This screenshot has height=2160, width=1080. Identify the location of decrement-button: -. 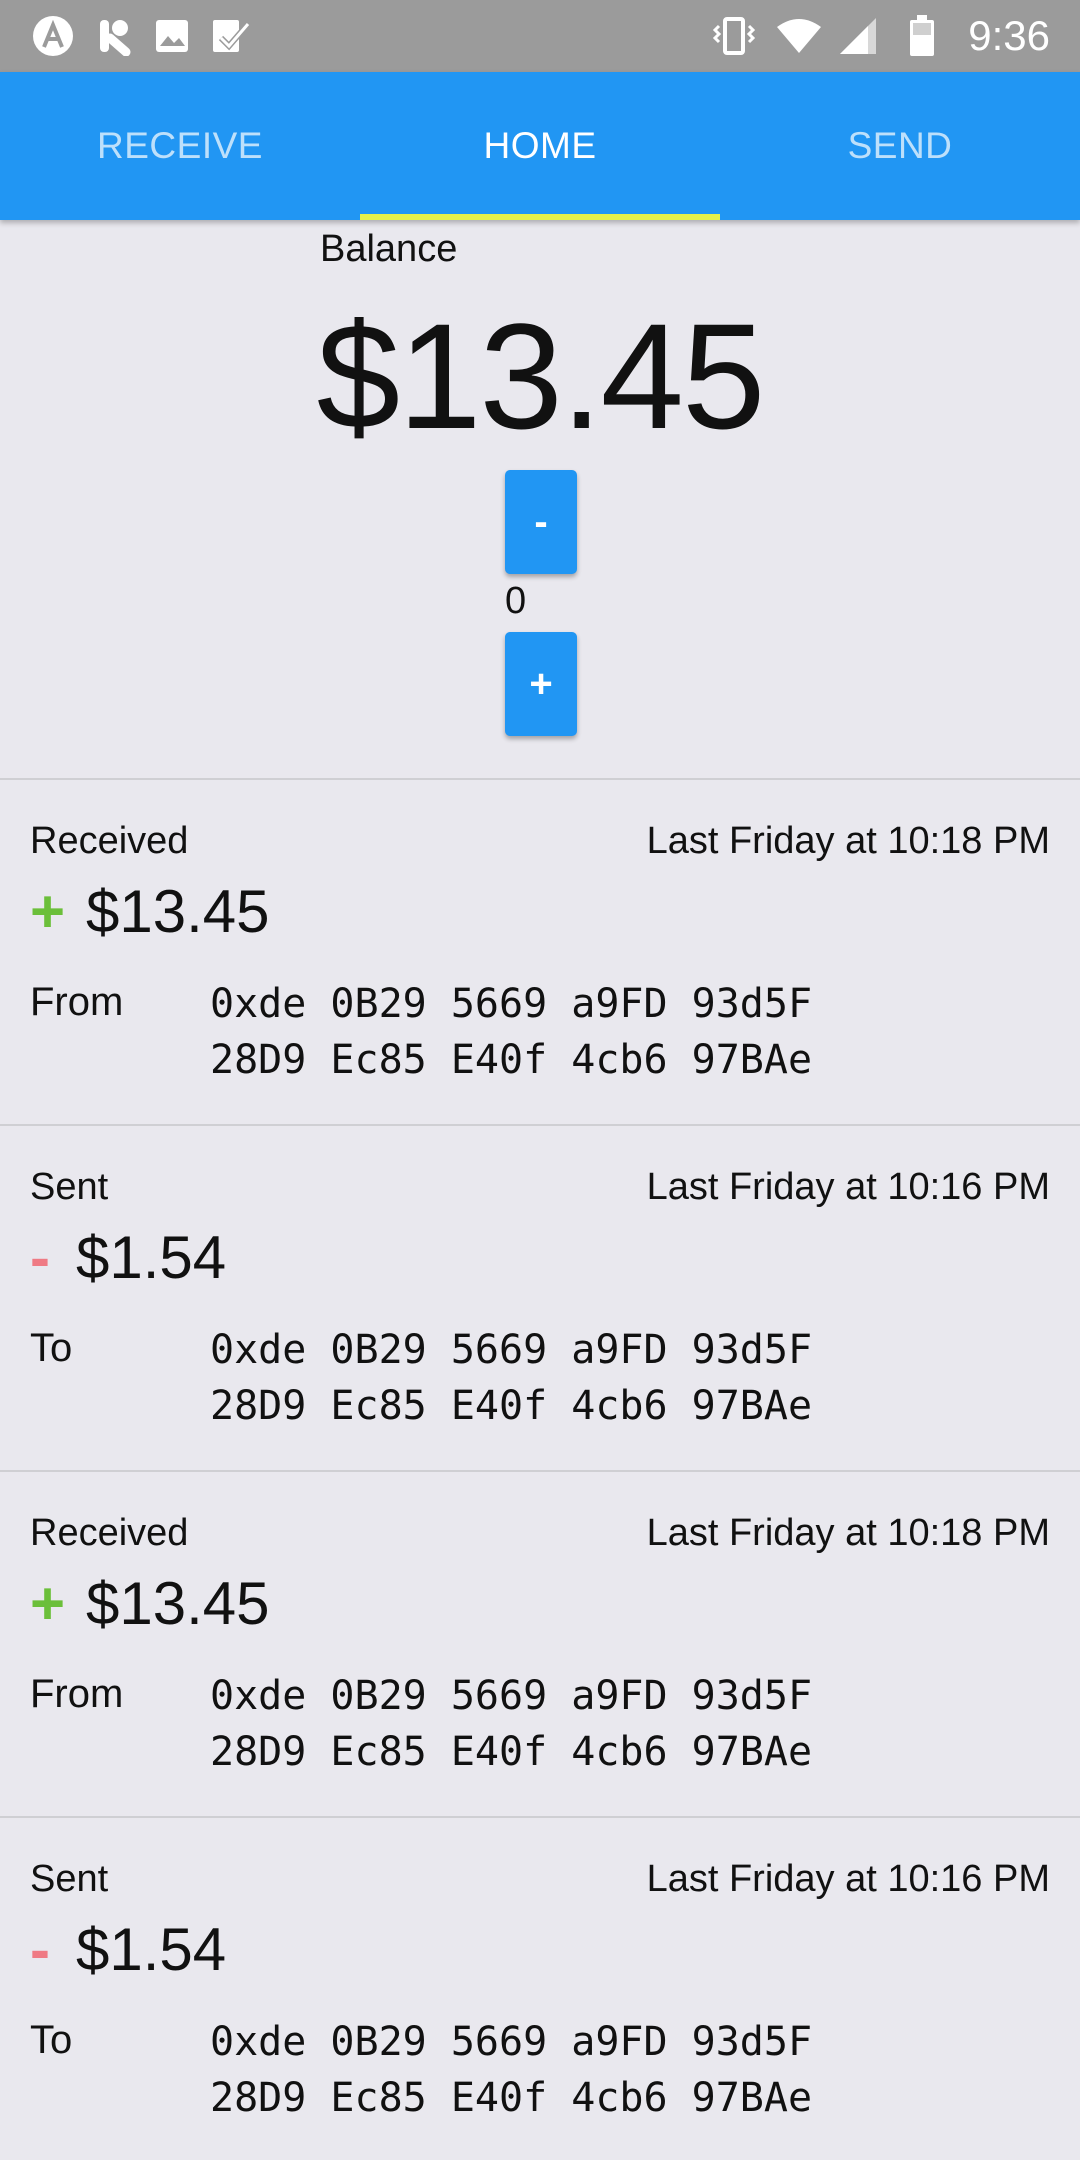
(541, 522).